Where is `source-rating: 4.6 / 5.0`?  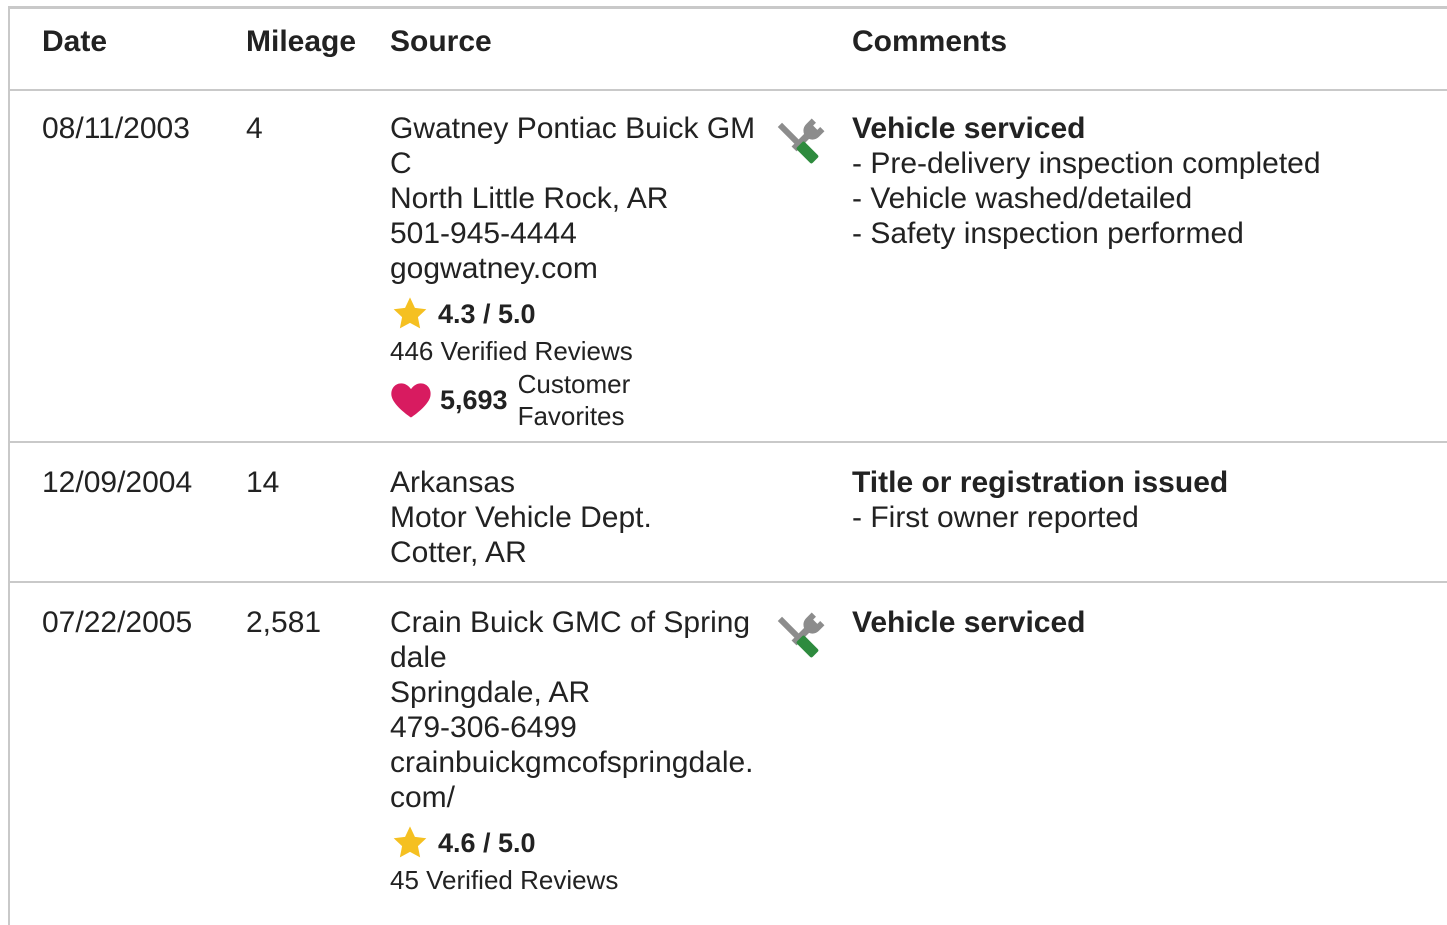
source-rating: 4.6 / 5.0 is located at coordinates (575, 843).